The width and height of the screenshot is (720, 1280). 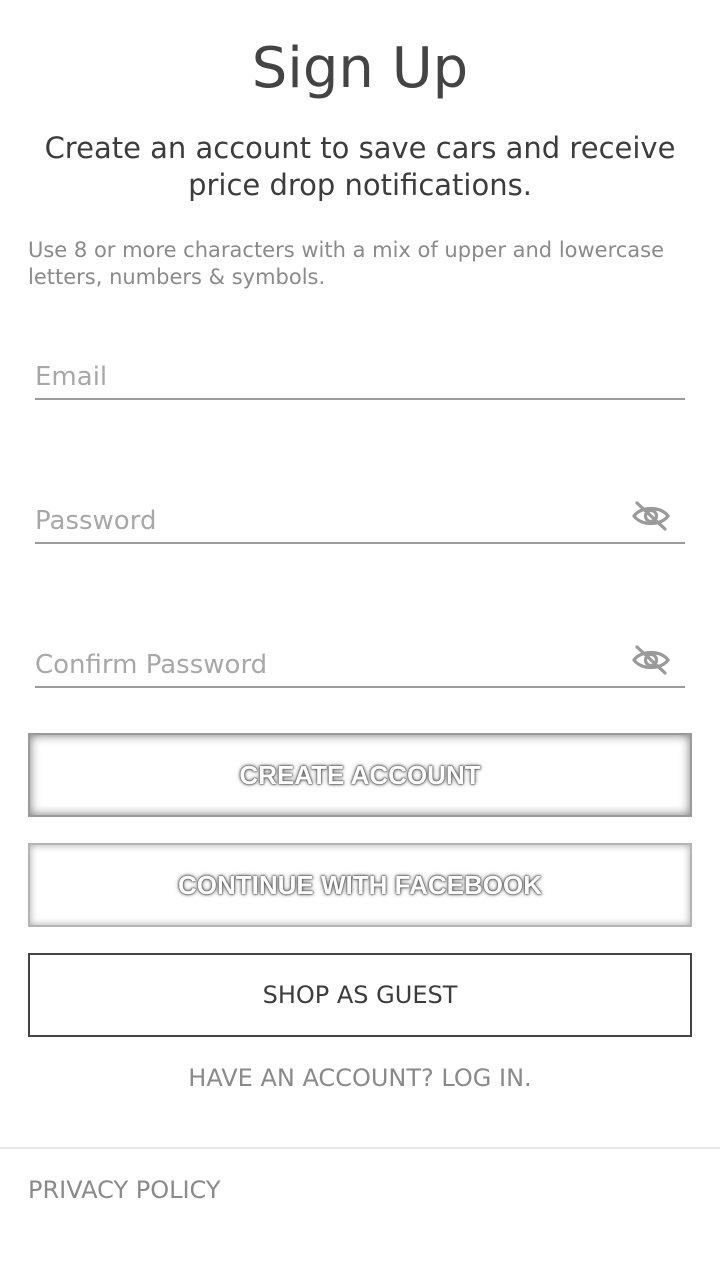 What do you see at coordinates (325, 377) in the screenshot?
I see `email-input` at bounding box center [325, 377].